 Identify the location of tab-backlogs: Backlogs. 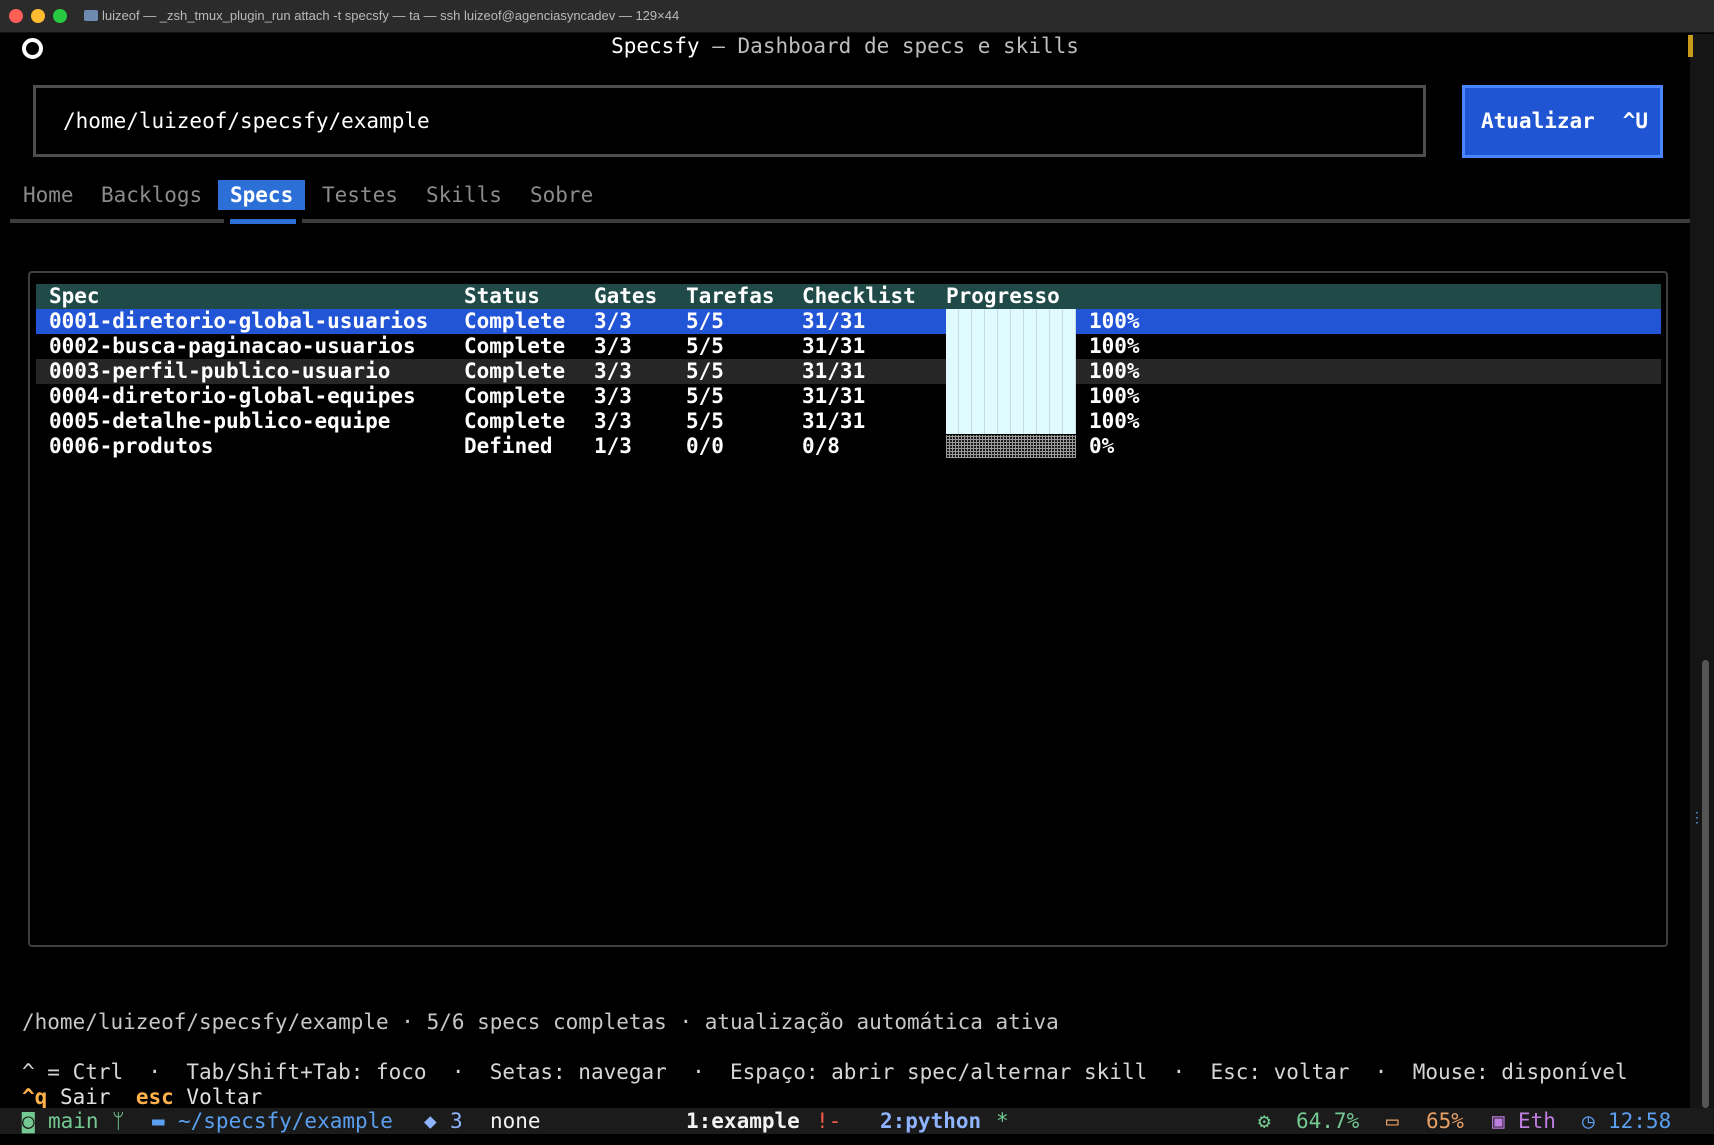
(151, 195).